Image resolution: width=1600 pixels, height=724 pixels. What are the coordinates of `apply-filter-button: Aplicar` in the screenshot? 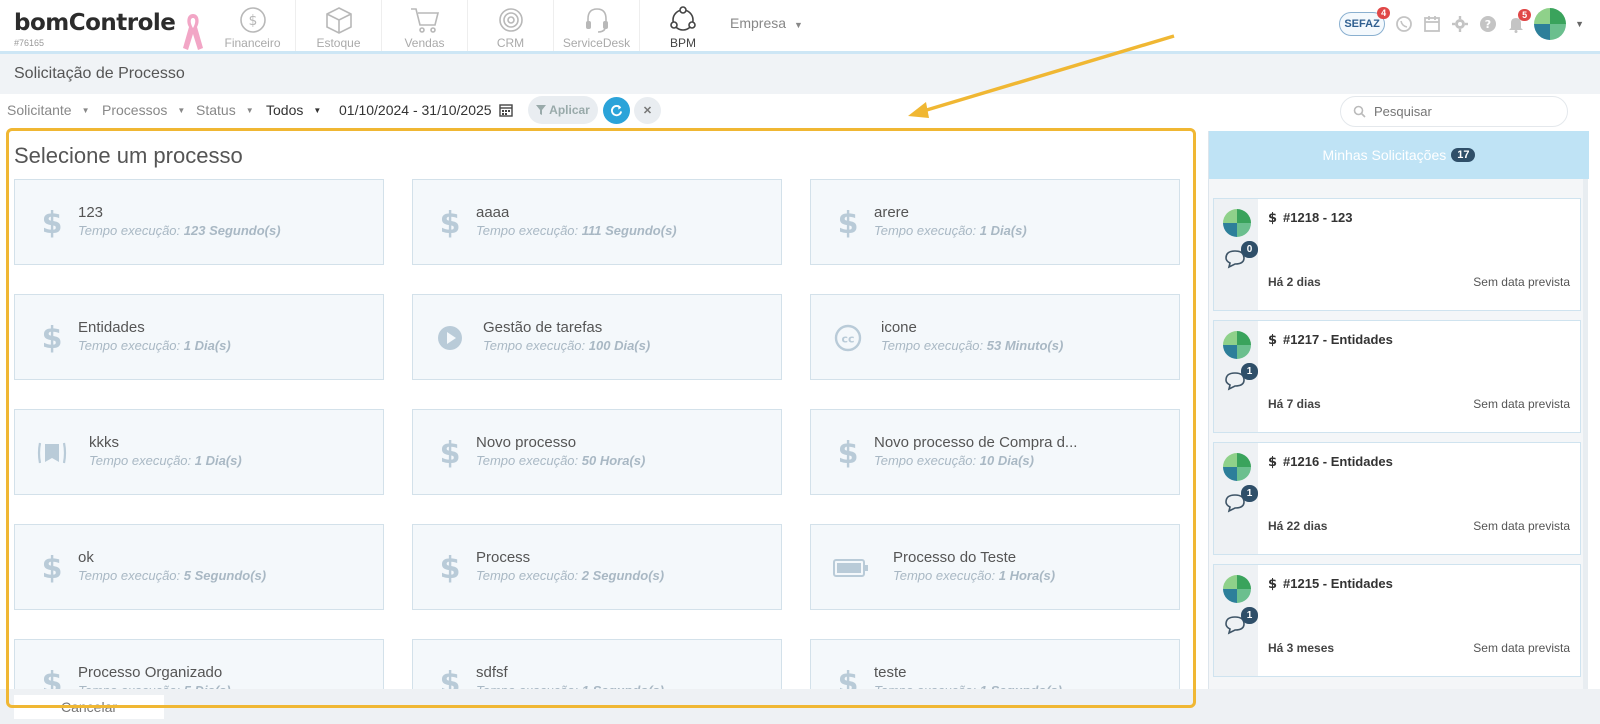 It's located at (563, 110).